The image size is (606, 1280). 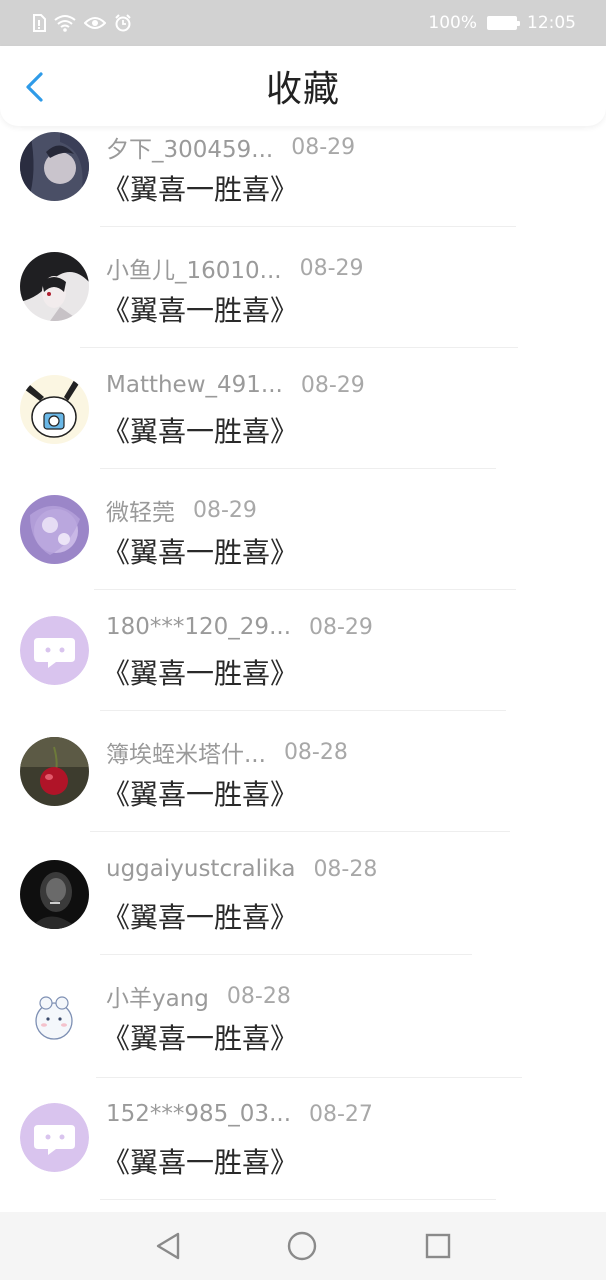 I want to click on nav-recent-button, so click(x=438, y=1246).